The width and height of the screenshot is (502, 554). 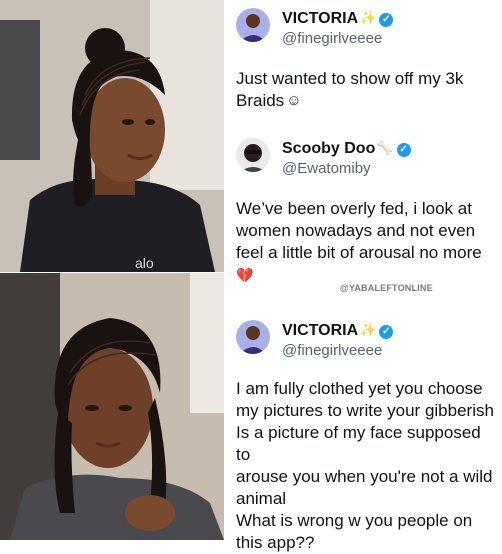 What do you see at coordinates (245, 275) in the screenshot?
I see `broken-heart-icon: 💔` at bounding box center [245, 275].